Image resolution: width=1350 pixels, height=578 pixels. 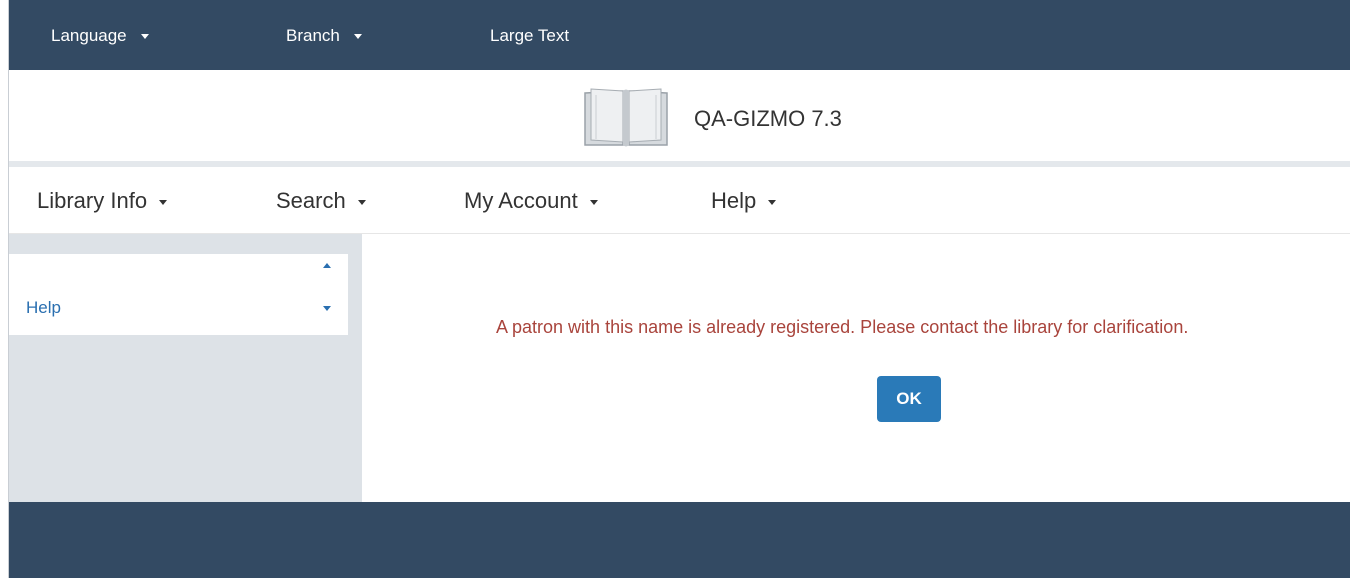 What do you see at coordinates (679, 35) in the screenshot?
I see `top-bar: Language Branch Large Text` at bounding box center [679, 35].